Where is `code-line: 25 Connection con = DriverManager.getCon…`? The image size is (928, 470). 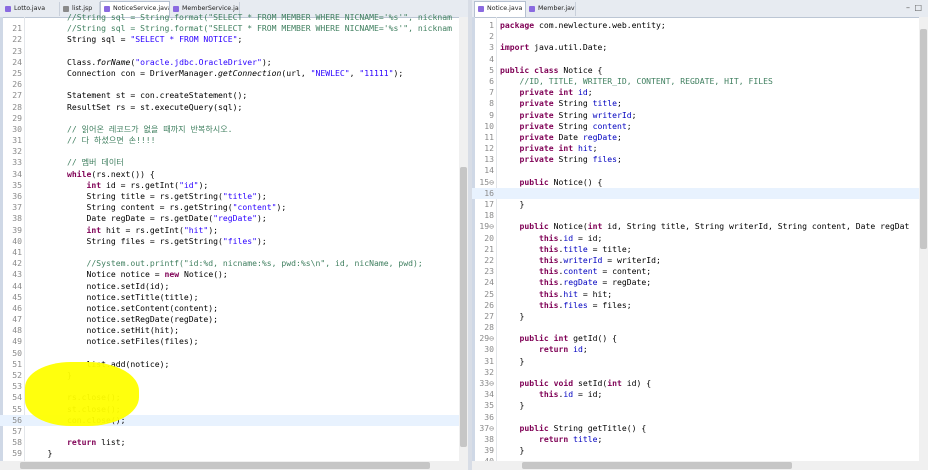 code-line: 25 Connection con = DriverManager.getCon… is located at coordinates (234, 73).